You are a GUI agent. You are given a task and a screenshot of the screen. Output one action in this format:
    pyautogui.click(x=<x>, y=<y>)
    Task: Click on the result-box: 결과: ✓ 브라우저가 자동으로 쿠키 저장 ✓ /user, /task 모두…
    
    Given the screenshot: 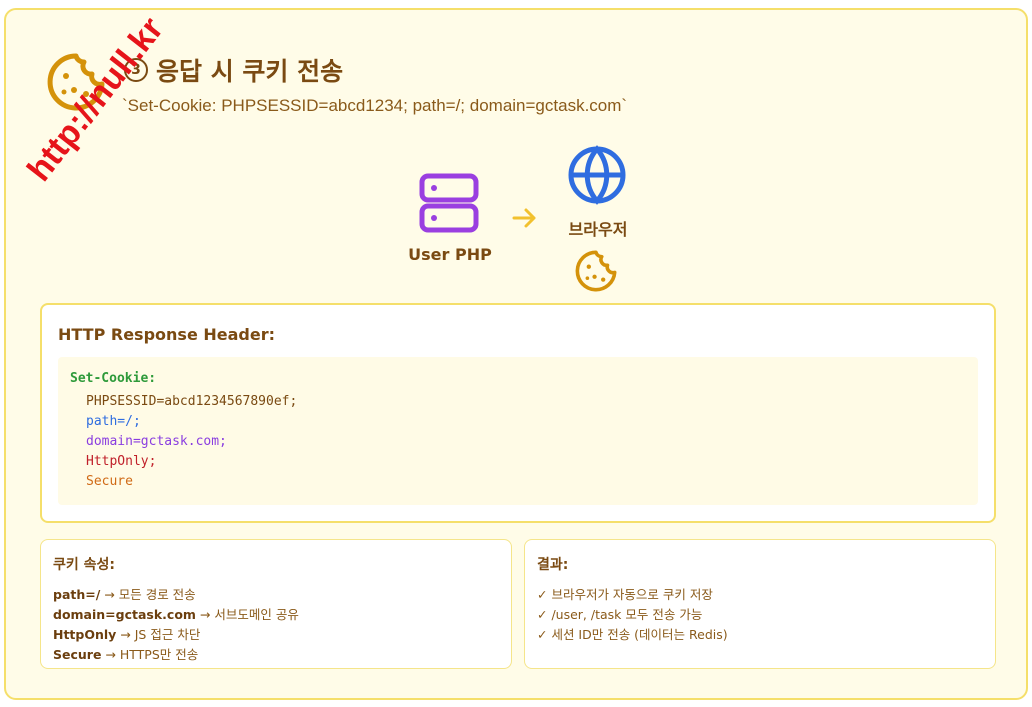 What is the action you would take?
    pyautogui.click(x=760, y=604)
    